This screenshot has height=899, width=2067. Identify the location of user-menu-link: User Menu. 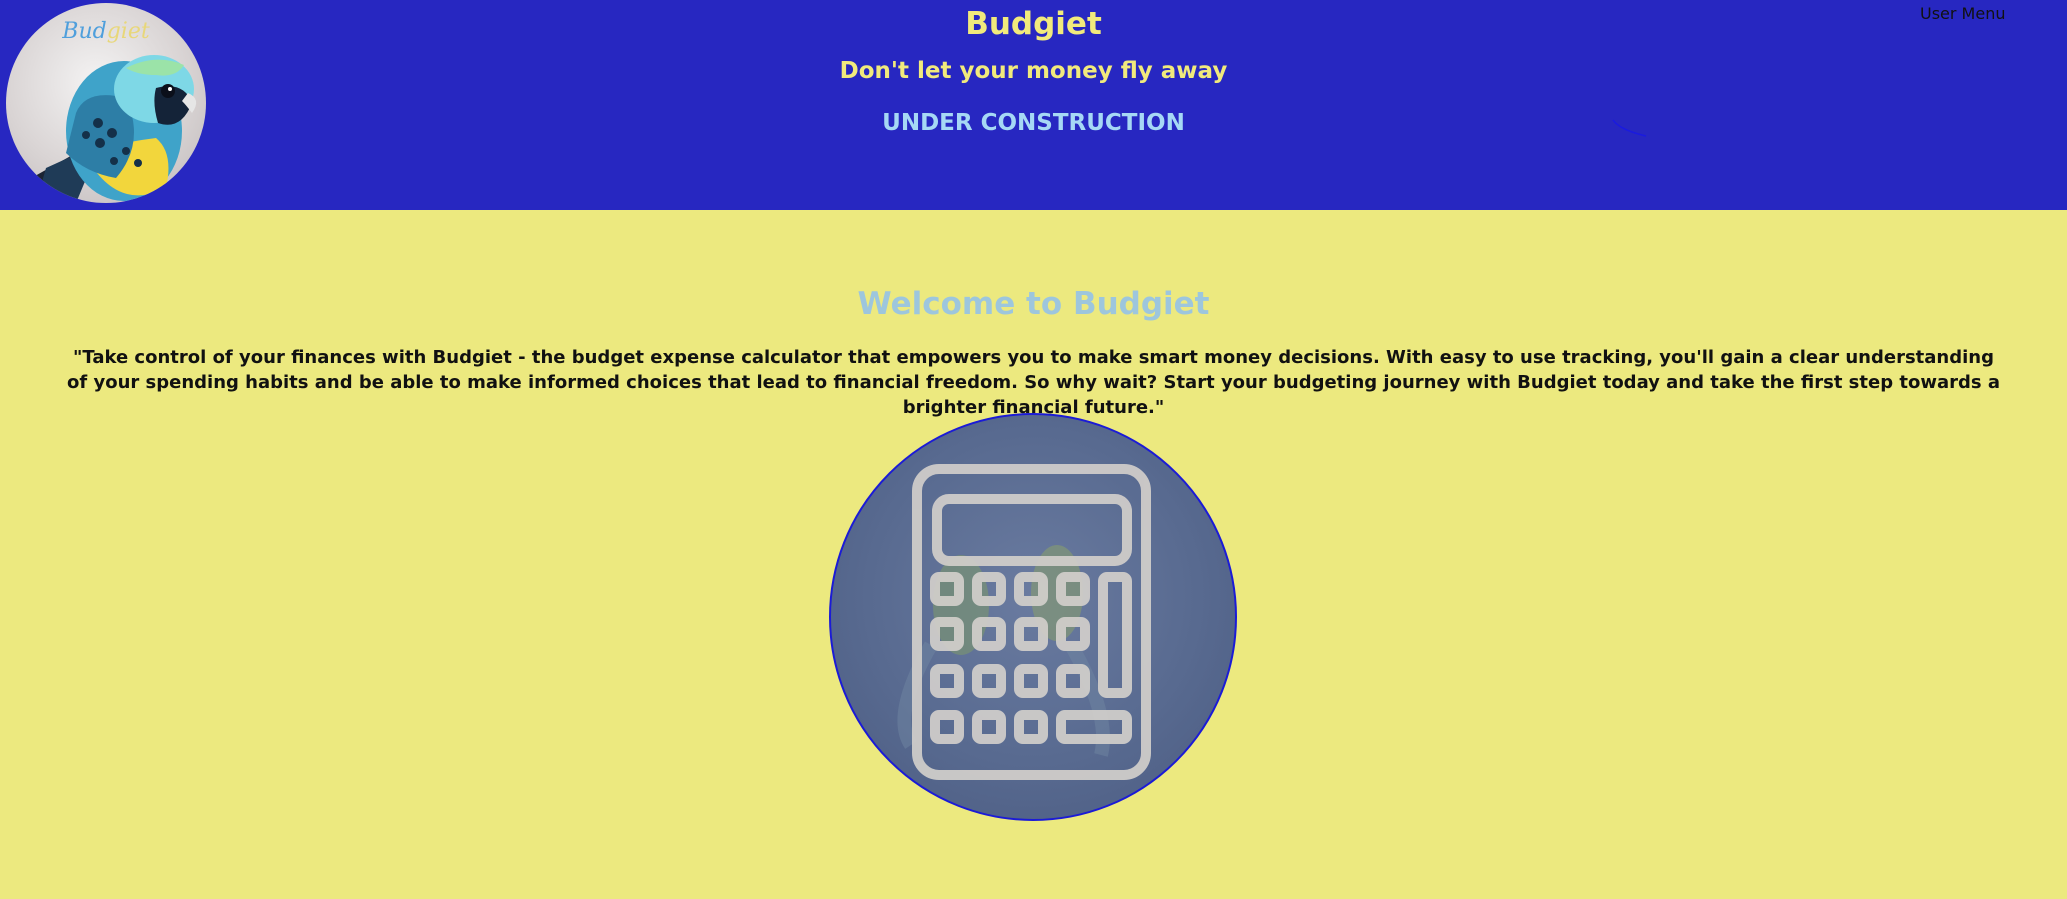
(1962, 13).